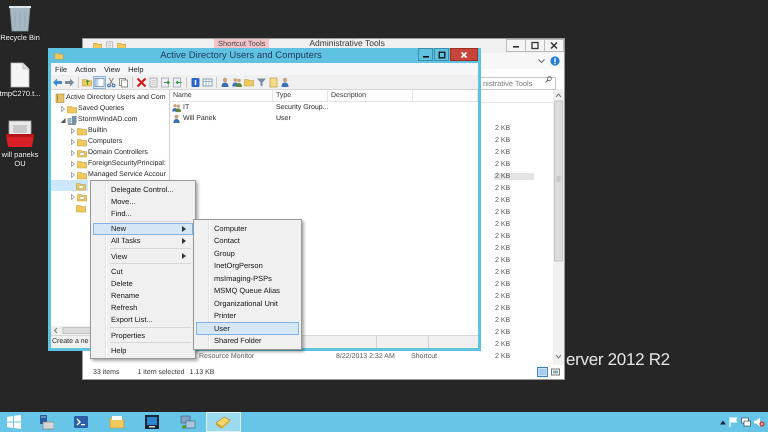 The image size is (768, 432). What do you see at coordinates (165, 82) in the screenshot?
I see `export-icon` at bounding box center [165, 82].